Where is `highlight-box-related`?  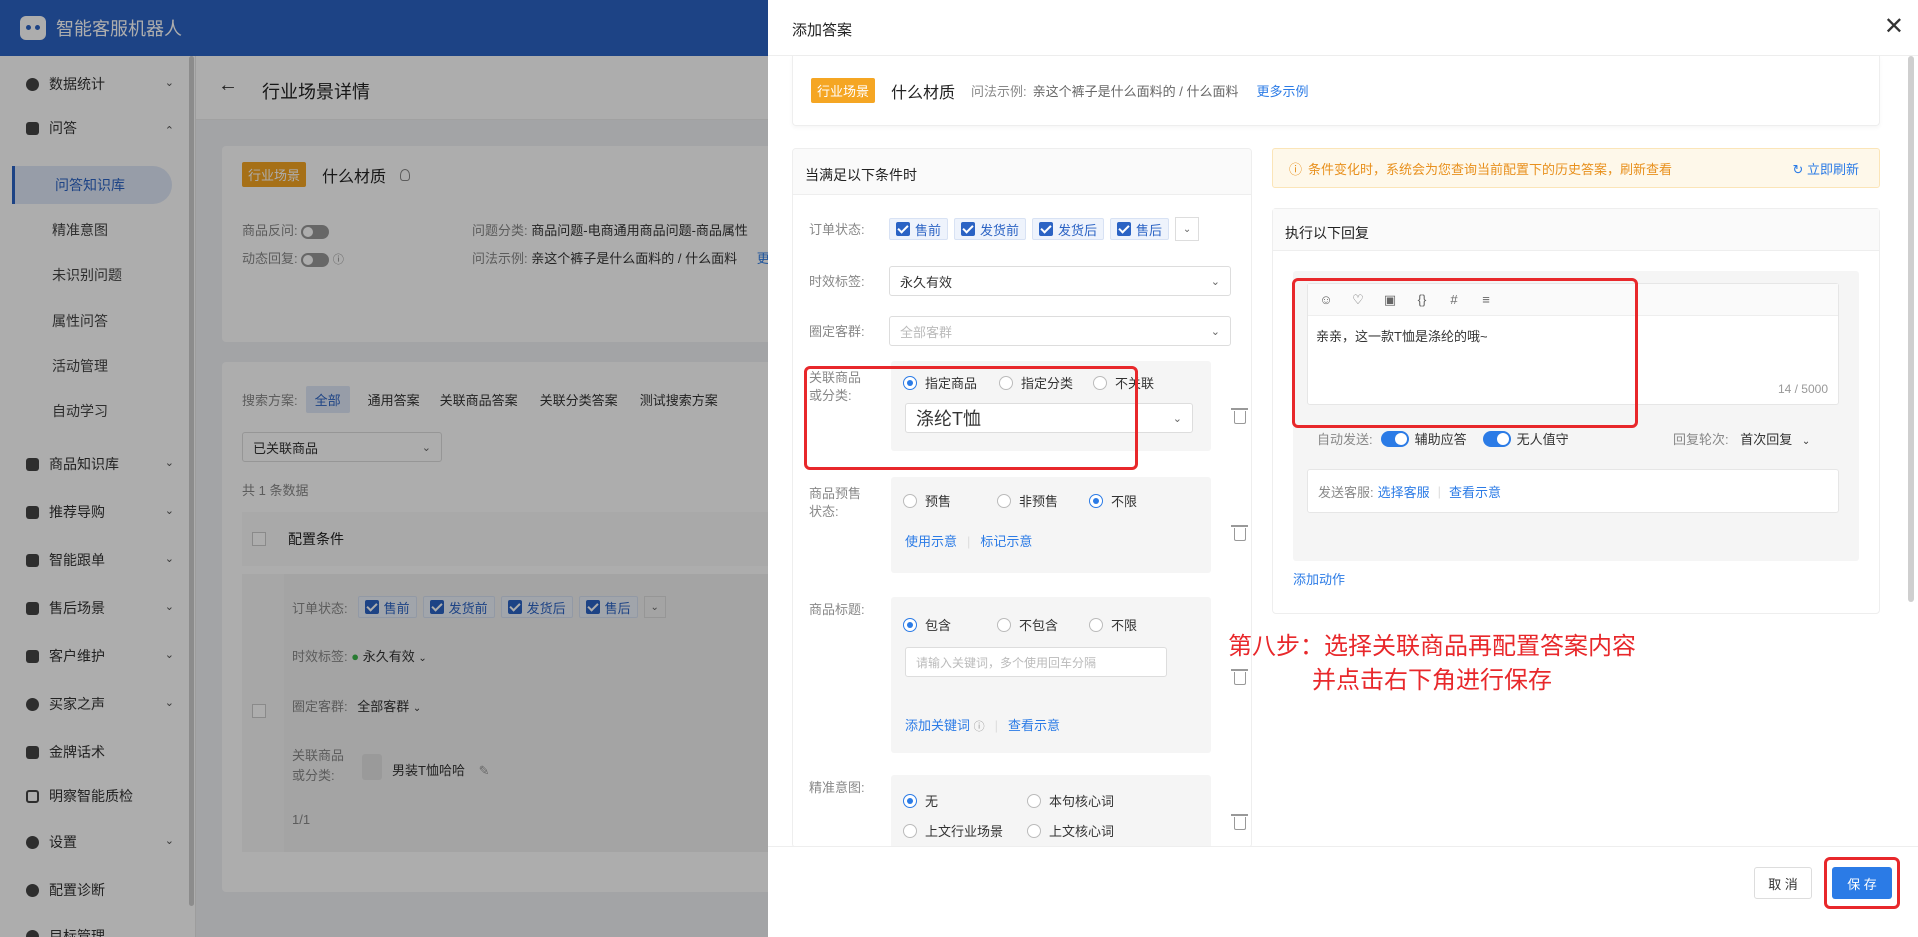 highlight-box-related is located at coordinates (971, 418).